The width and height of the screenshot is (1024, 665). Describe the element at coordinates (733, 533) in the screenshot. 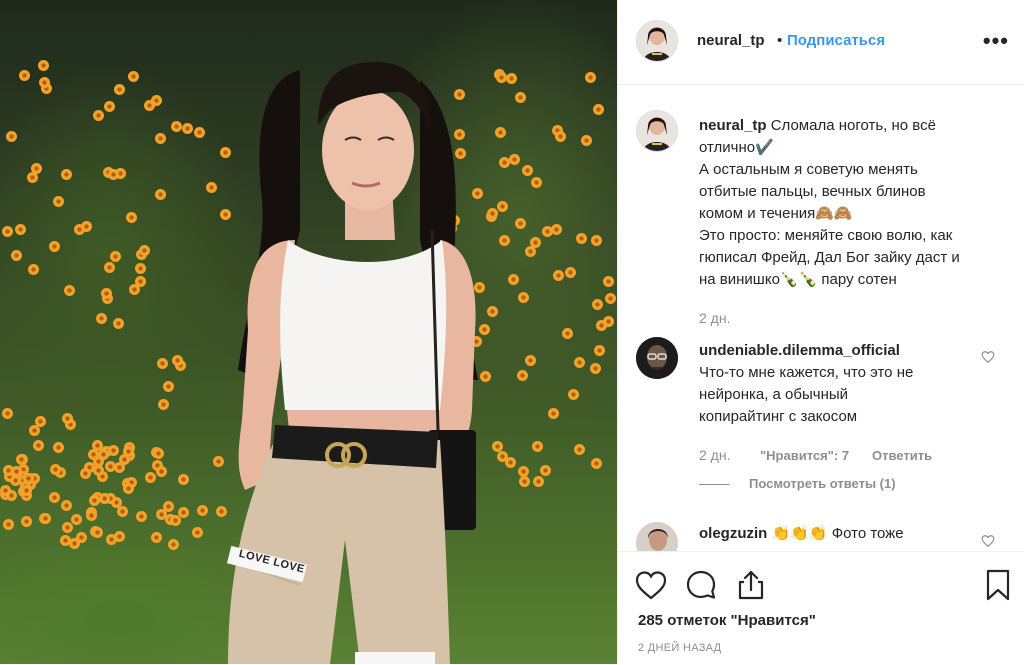

I see `commenter-username: olegzuzin` at that location.